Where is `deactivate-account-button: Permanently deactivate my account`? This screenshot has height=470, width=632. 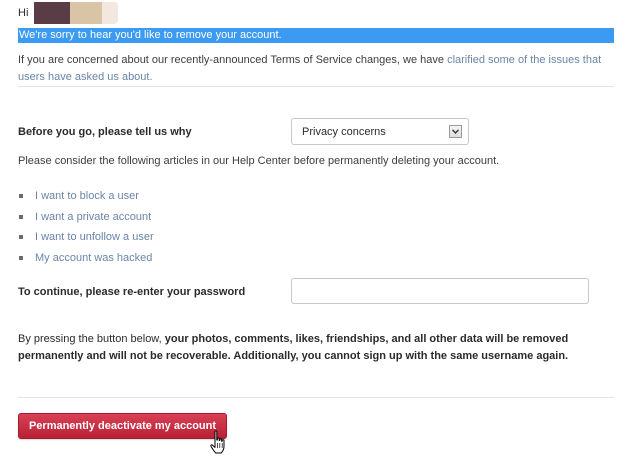 deactivate-account-button: Permanently deactivate my account is located at coordinates (122, 426).